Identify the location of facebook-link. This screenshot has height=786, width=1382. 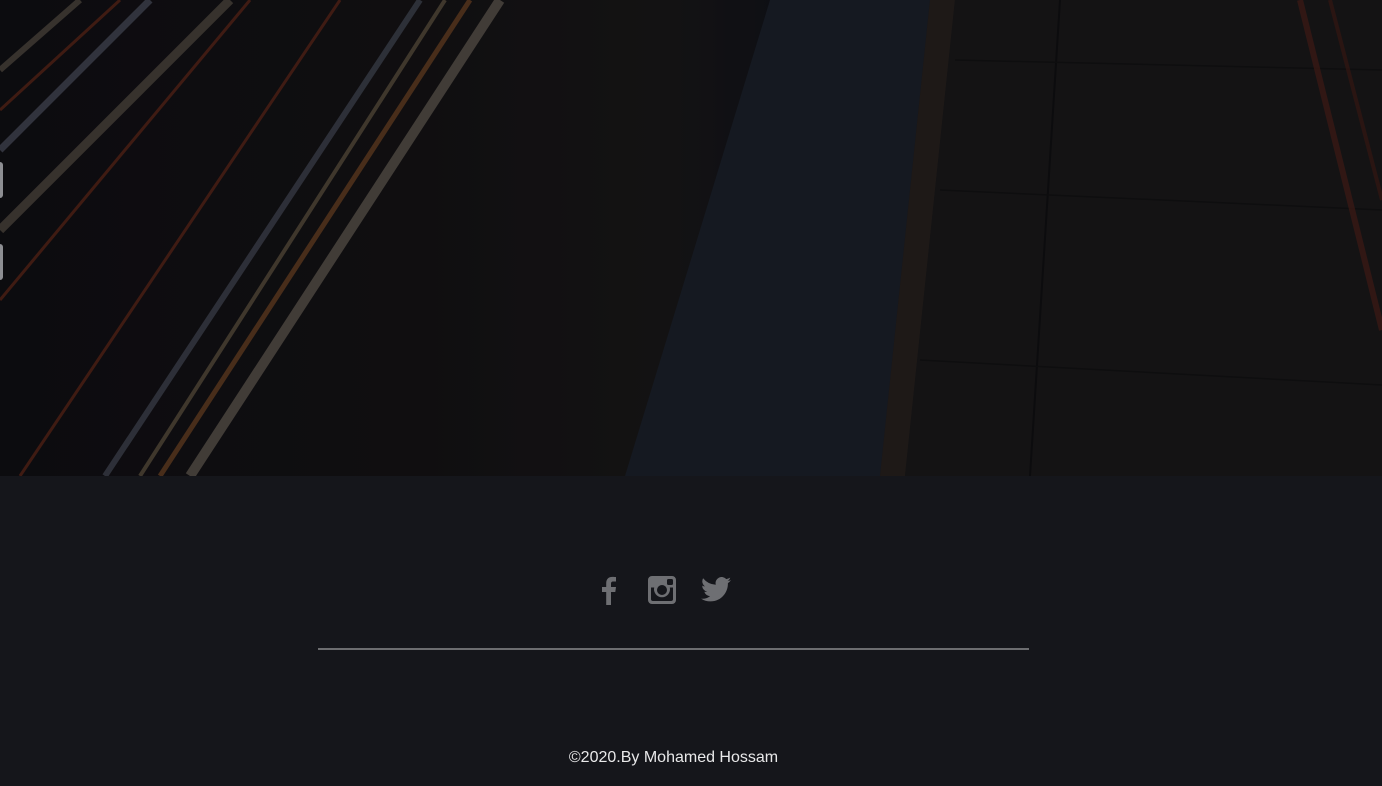
(608, 590).